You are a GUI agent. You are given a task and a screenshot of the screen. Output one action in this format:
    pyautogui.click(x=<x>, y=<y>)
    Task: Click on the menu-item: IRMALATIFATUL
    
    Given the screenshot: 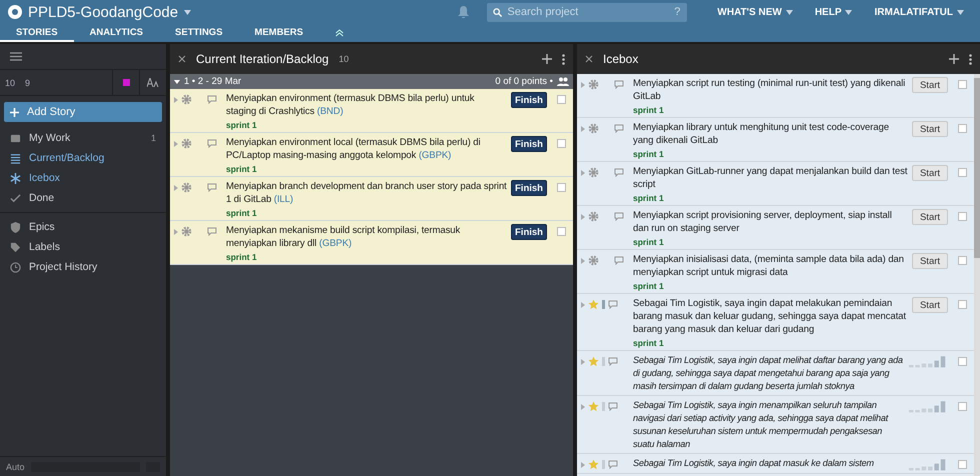 What is the action you would take?
    pyautogui.click(x=919, y=12)
    